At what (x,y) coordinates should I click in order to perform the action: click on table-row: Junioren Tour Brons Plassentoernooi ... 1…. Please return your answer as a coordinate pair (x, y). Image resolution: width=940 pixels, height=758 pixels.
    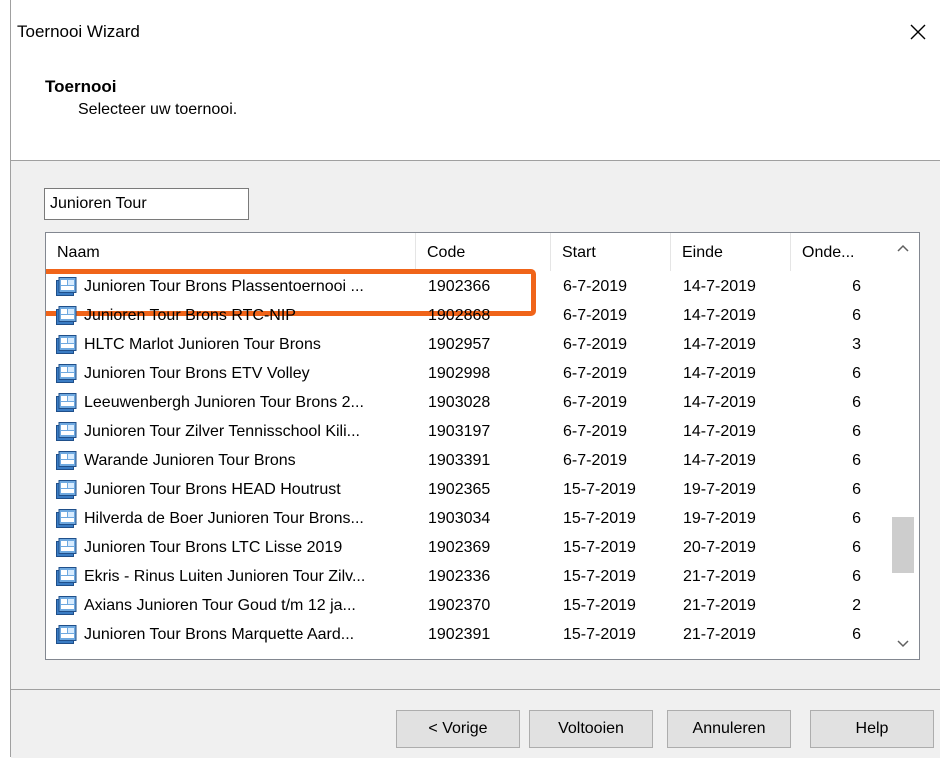
    Looking at the image, I should click on (461, 292).